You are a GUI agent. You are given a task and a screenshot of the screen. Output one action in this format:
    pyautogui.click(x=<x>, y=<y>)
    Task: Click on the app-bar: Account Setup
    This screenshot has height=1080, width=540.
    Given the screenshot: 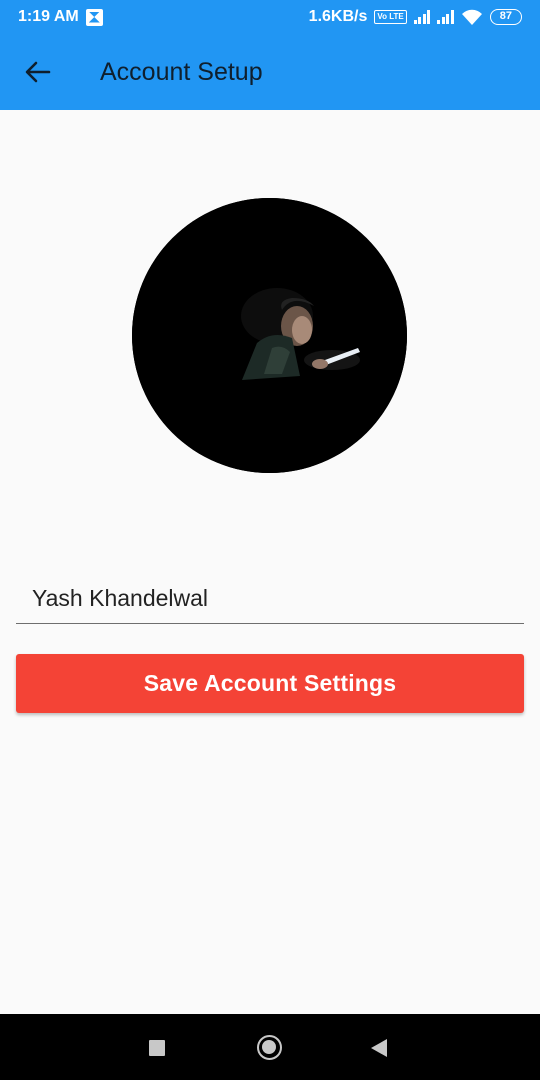 What is the action you would take?
    pyautogui.click(x=270, y=72)
    